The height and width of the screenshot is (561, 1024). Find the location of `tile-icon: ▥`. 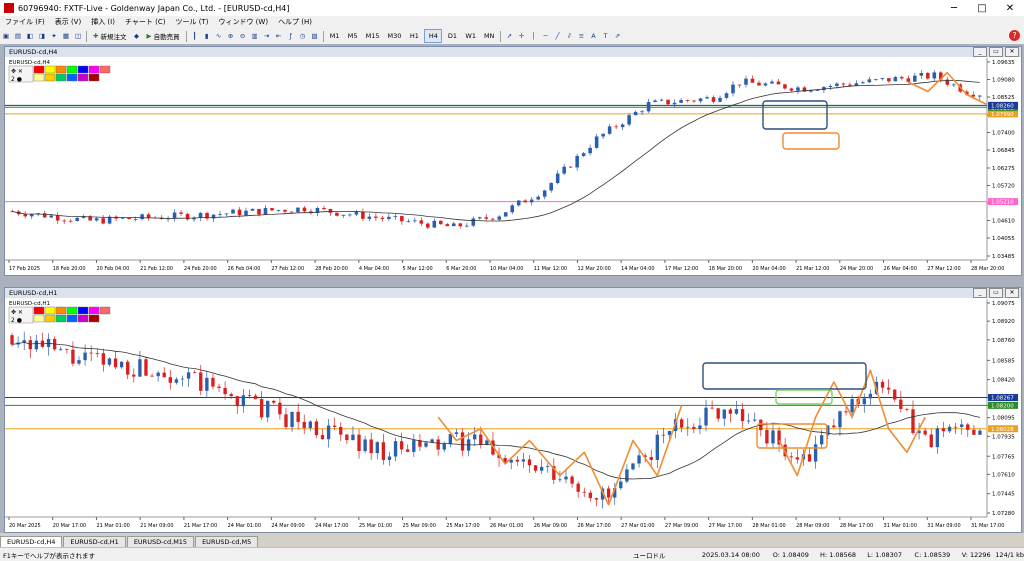

tile-icon: ▥ is located at coordinates (255, 36).